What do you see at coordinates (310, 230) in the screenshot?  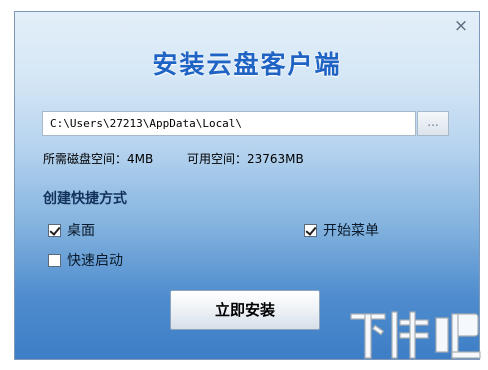 I see `start-menu-checkbox` at bounding box center [310, 230].